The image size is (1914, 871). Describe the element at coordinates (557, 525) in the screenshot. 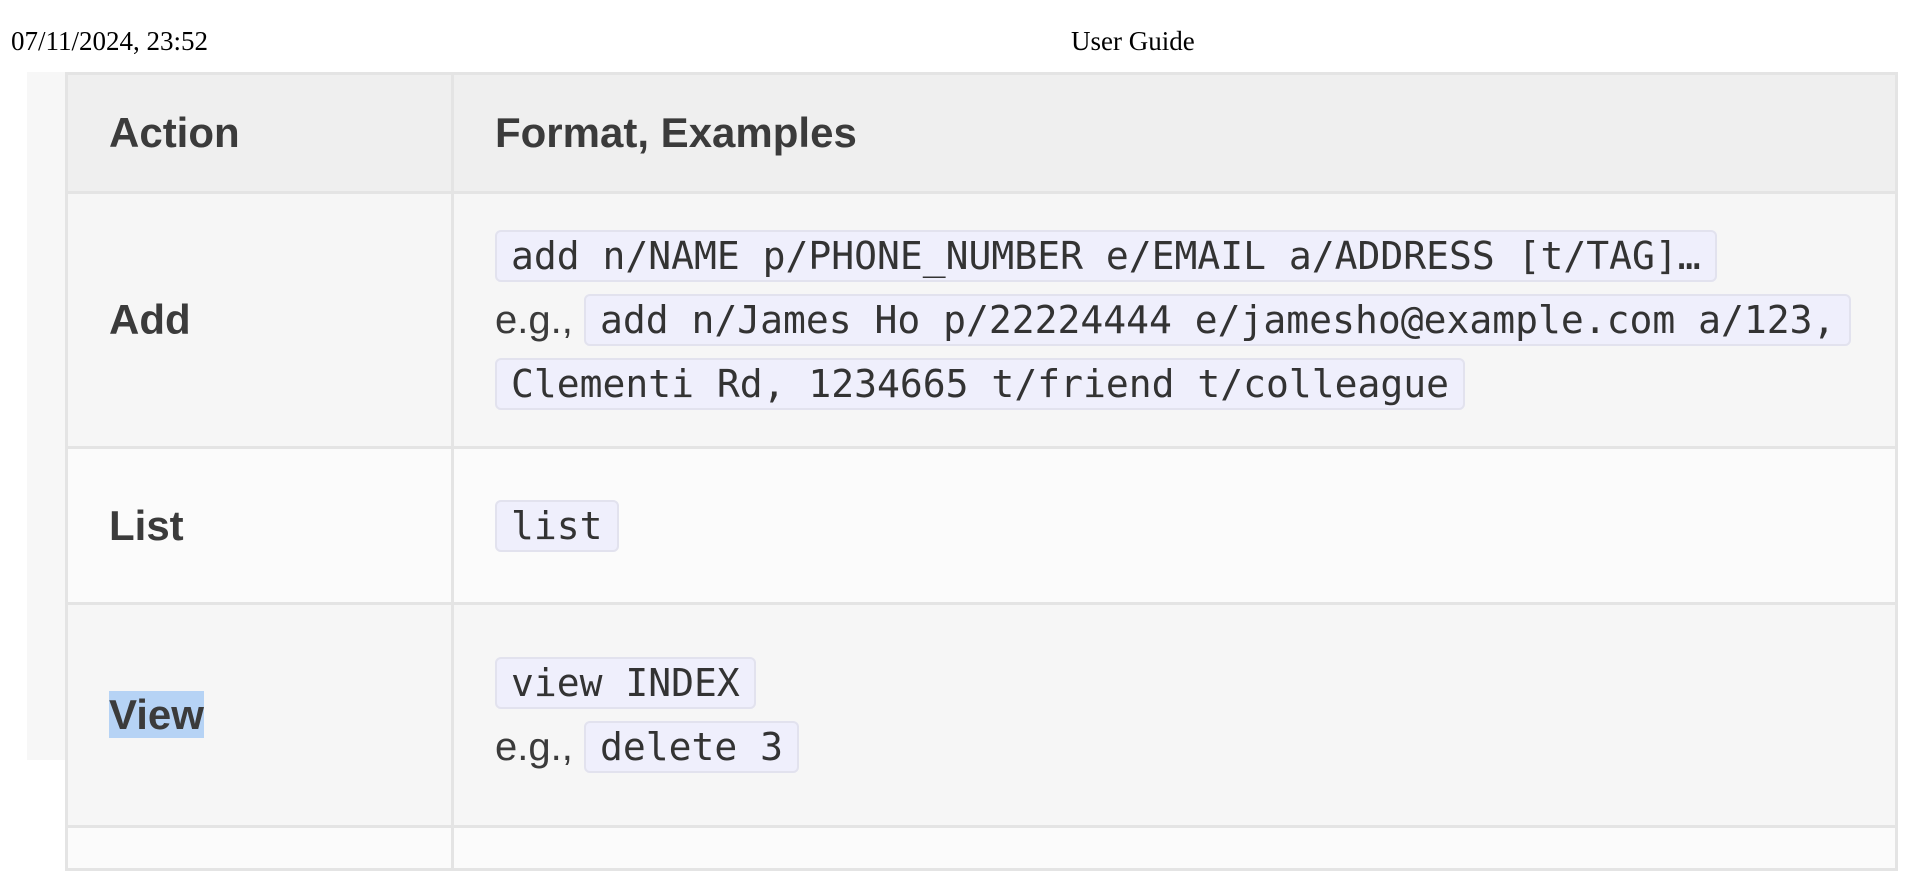

I see `command-format-code: list` at that location.